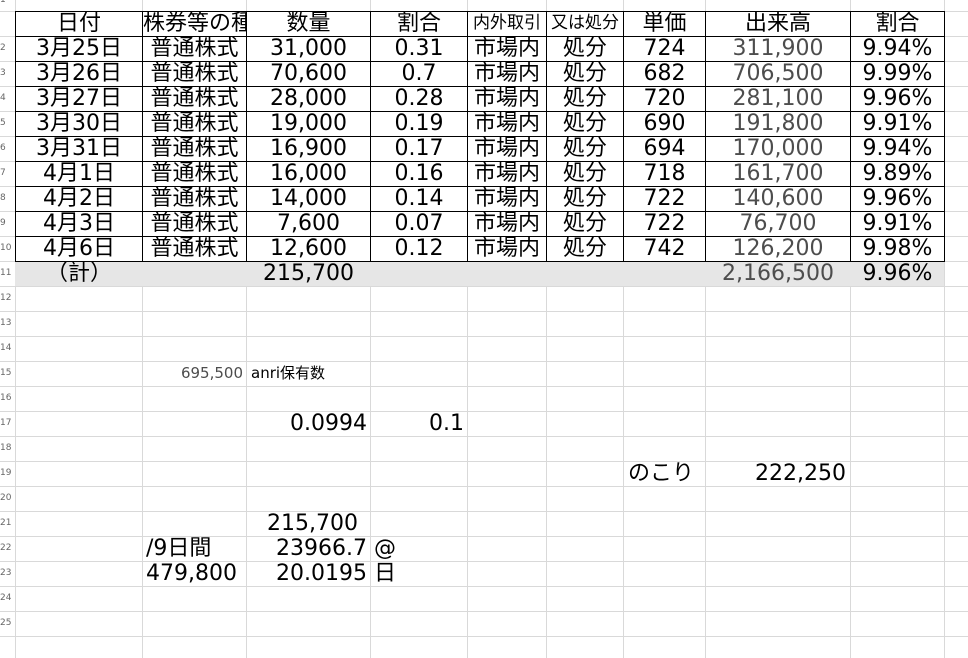 The height and width of the screenshot is (658, 968). Describe the element at coordinates (308, 48) in the screenshot. I see `cell-qty: 31,000` at that location.